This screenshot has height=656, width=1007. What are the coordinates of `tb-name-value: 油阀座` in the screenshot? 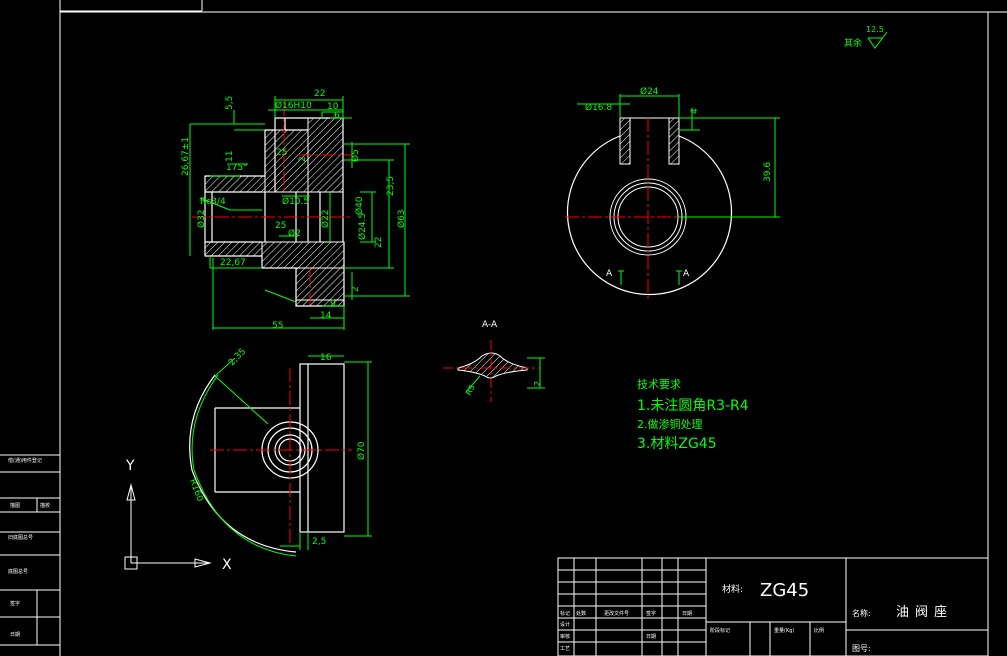 It's located at (924, 612).